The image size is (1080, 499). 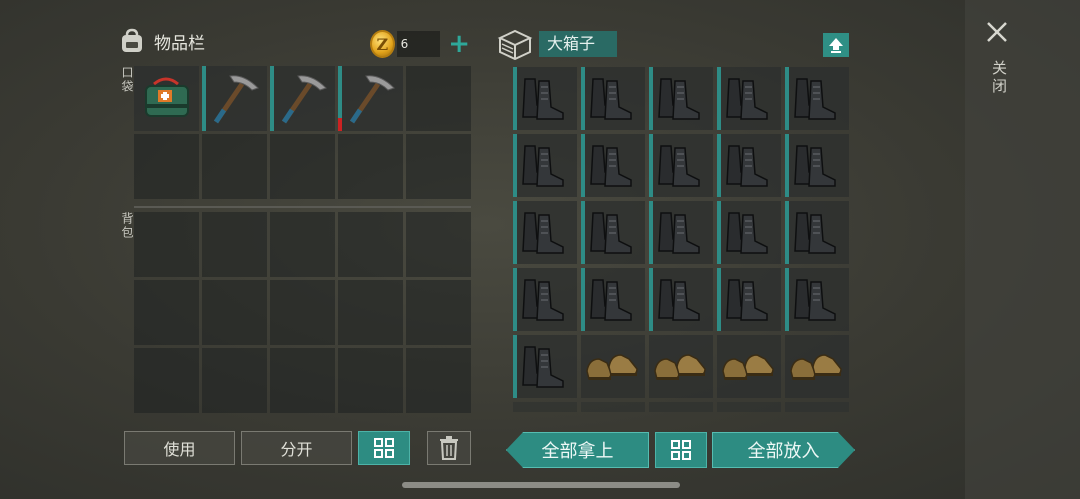 I want to click on upload-button, so click(x=836, y=45).